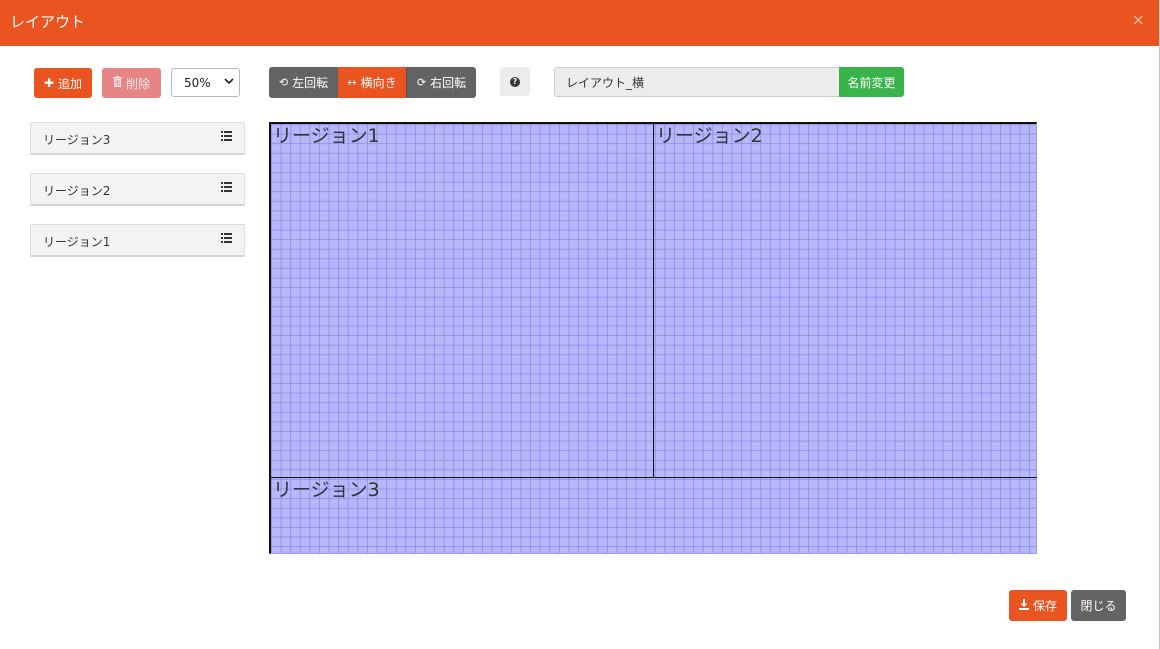 This screenshot has height=649, width=1160. I want to click on add-region-button: ✚ 追加, so click(63, 83).